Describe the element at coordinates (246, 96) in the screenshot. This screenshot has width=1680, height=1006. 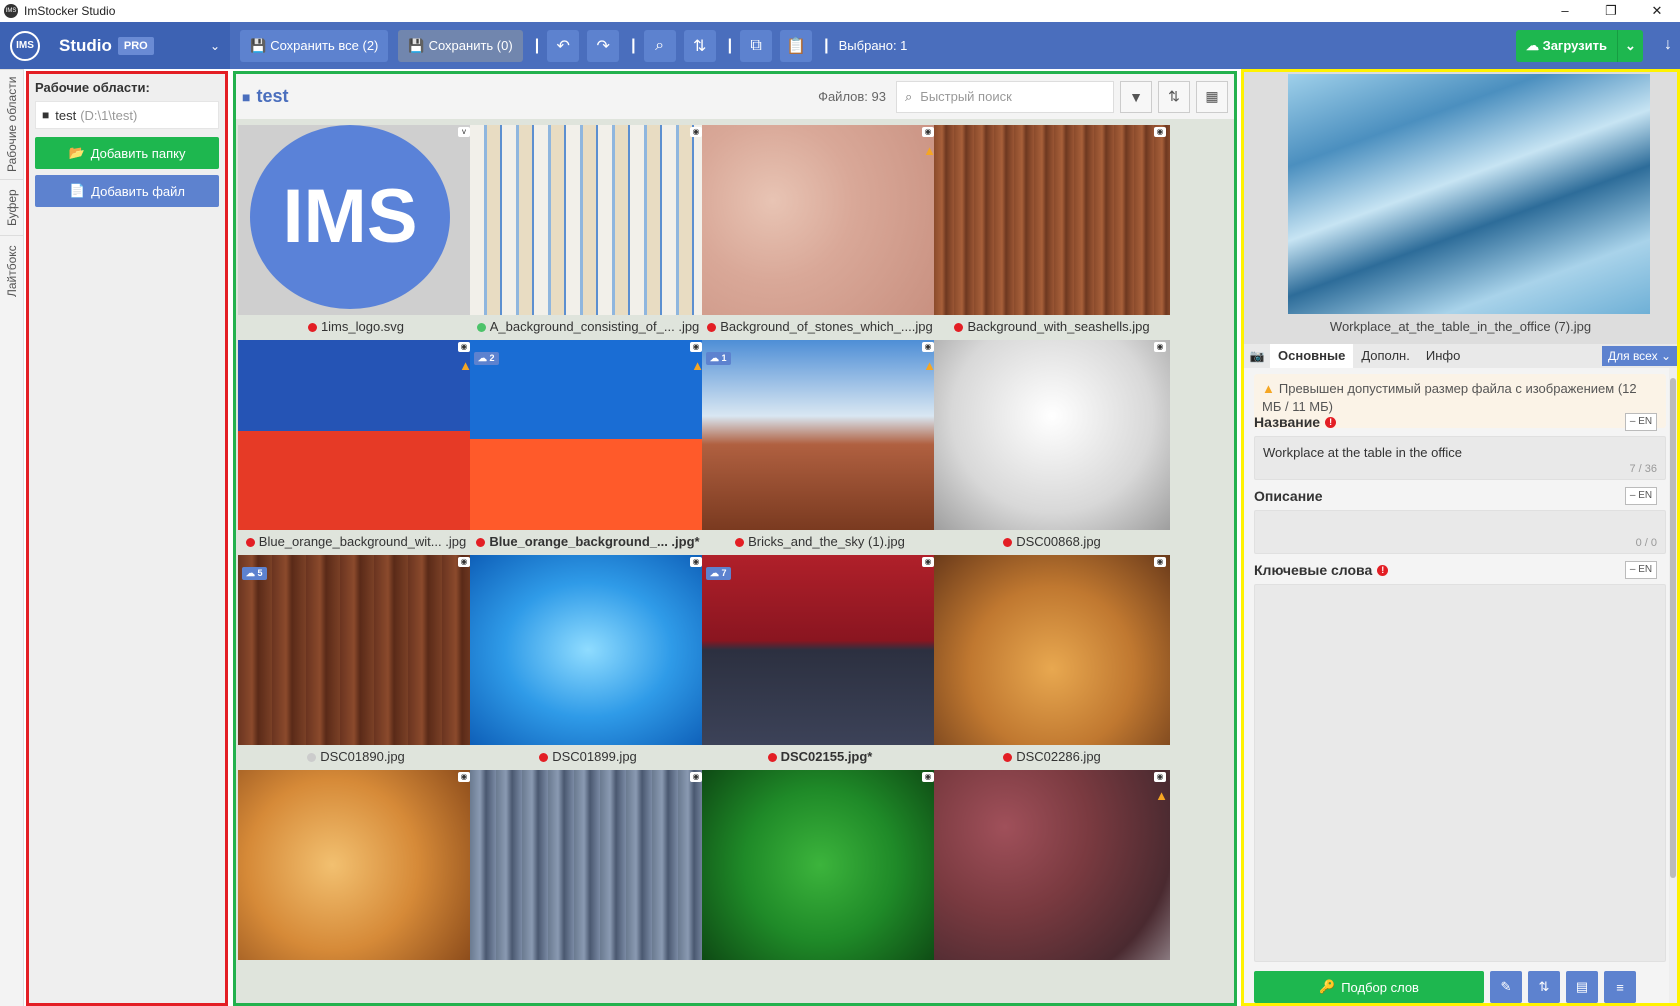
I see `folder-icon: ■` at that location.